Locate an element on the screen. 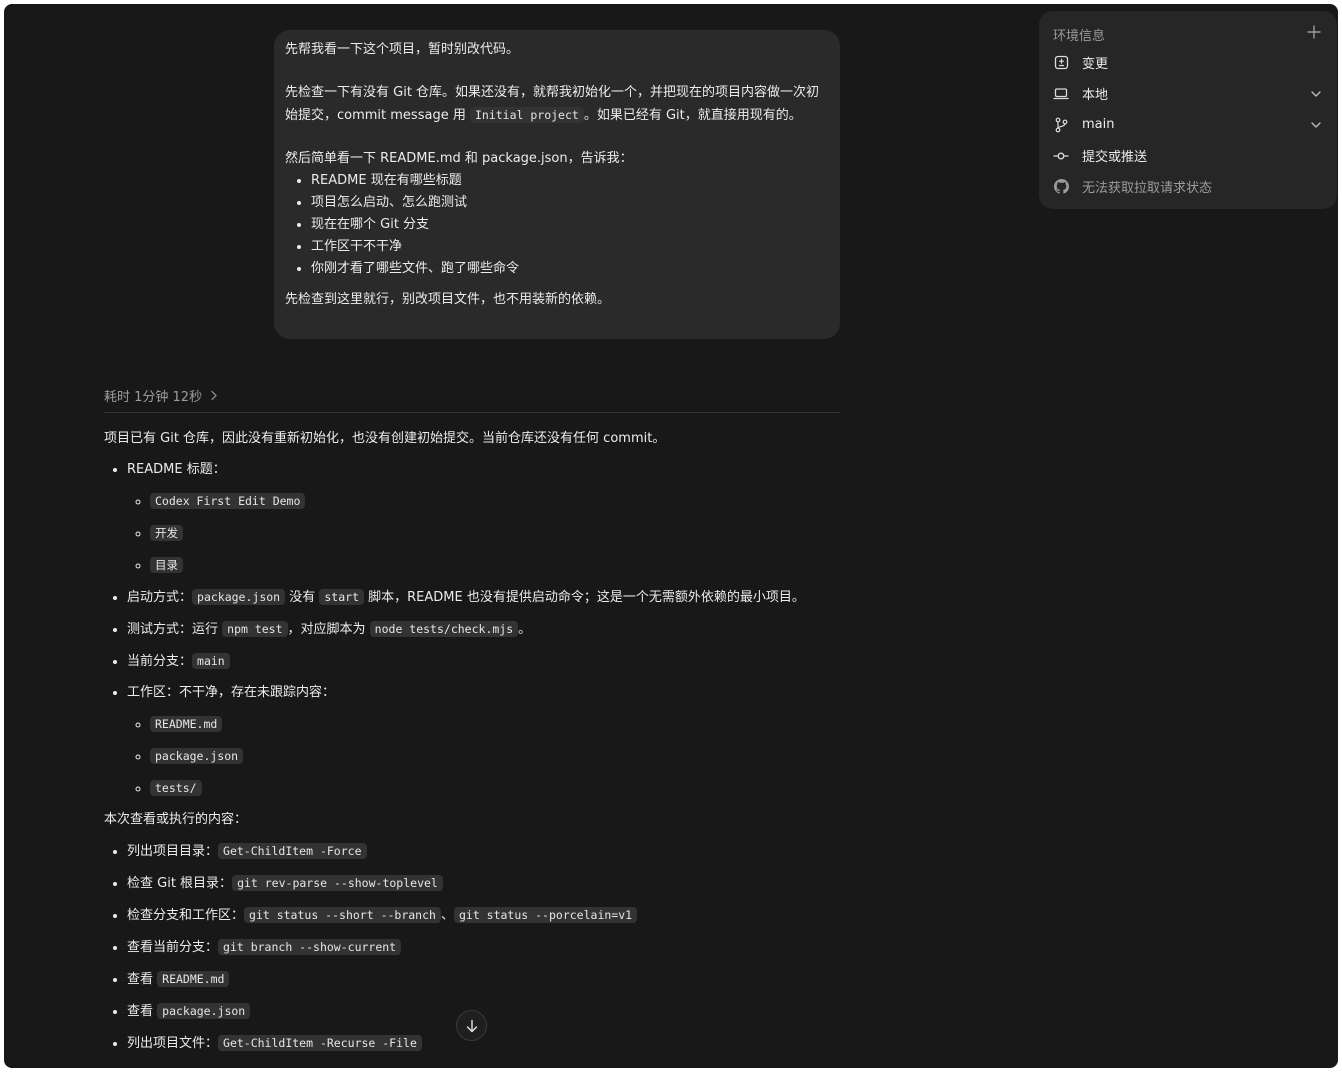 The width and height of the screenshot is (1342, 1072). inline-code: git rev-parse --show-toplevel is located at coordinates (337, 883).